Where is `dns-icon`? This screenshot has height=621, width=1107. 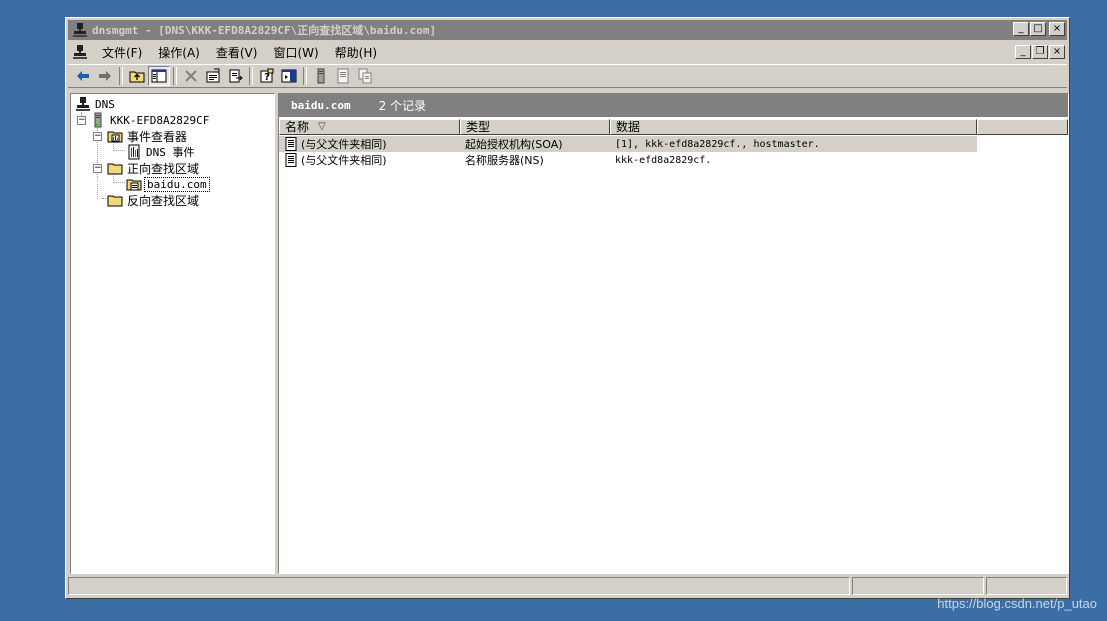 dns-icon is located at coordinates (83, 104).